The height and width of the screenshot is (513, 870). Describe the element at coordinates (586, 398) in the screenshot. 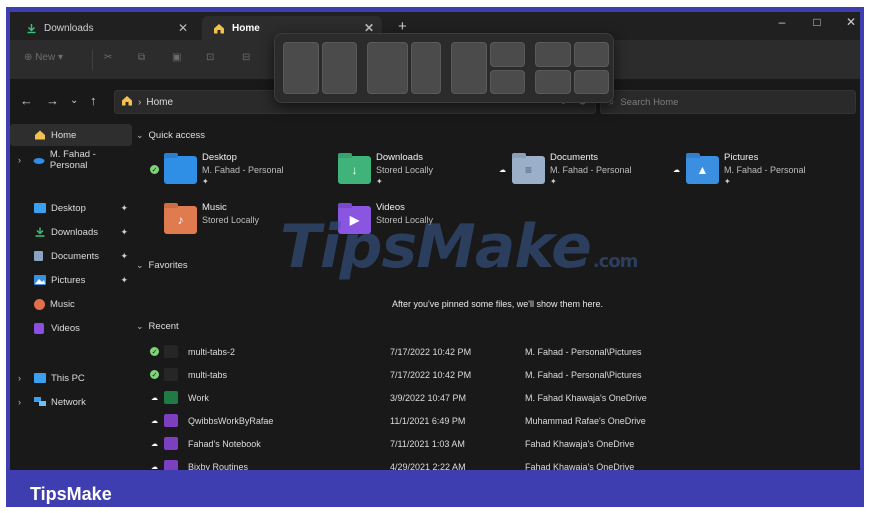

I see `file-location: M. Fahad Khawaja's OneDrive` at that location.